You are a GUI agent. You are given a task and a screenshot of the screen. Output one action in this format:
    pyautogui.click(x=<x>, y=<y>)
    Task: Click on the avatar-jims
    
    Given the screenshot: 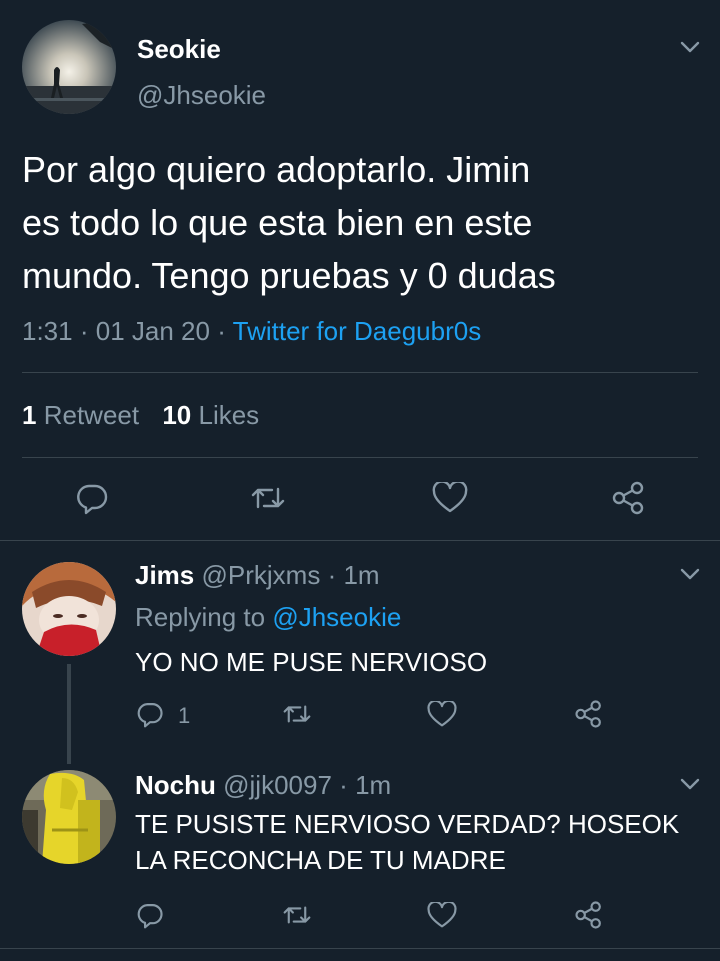 What is the action you would take?
    pyautogui.click(x=69, y=609)
    